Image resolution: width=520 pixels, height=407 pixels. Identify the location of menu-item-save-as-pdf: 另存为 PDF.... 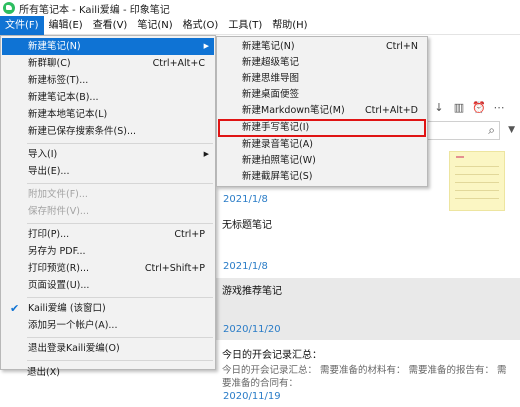
(108, 251).